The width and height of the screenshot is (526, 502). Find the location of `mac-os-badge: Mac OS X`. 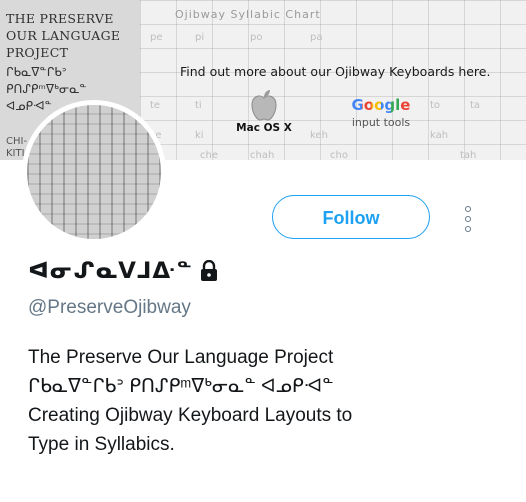

mac-os-badge: Mac OS X is located at coordinates (264, 113).